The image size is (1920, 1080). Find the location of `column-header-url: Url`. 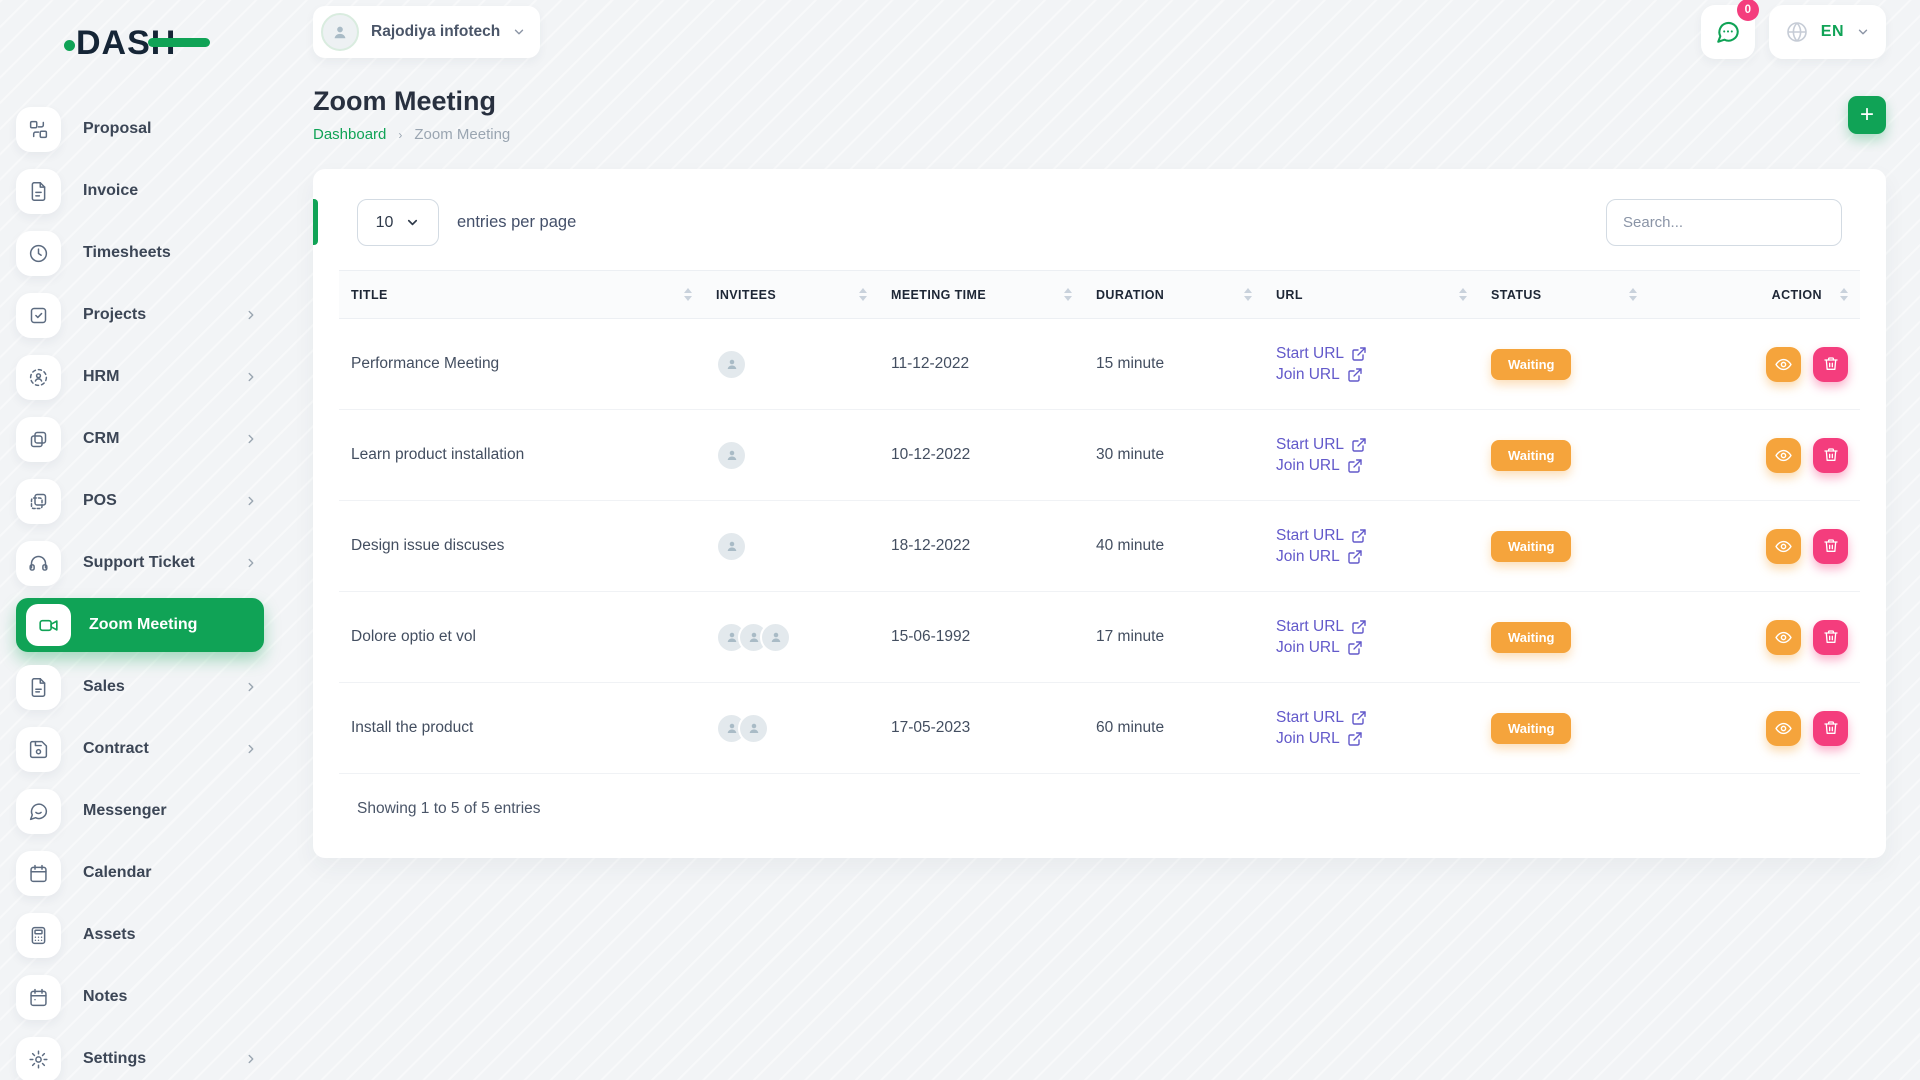

column-header-url: Url is located at coordinates (1371, 294).